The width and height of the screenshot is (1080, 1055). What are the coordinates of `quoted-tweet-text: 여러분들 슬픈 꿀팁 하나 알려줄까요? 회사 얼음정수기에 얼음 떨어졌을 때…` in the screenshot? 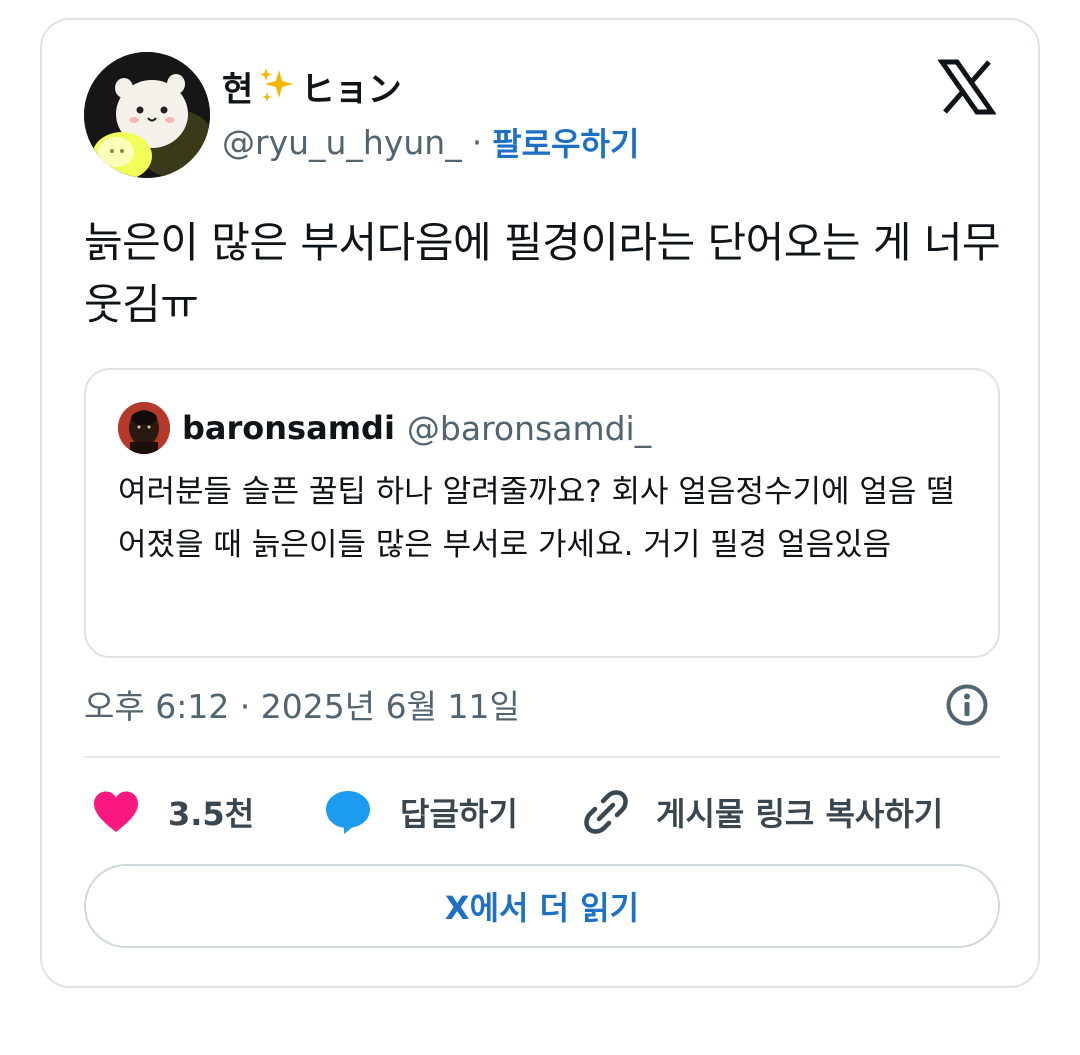 It's located at (536, 518).